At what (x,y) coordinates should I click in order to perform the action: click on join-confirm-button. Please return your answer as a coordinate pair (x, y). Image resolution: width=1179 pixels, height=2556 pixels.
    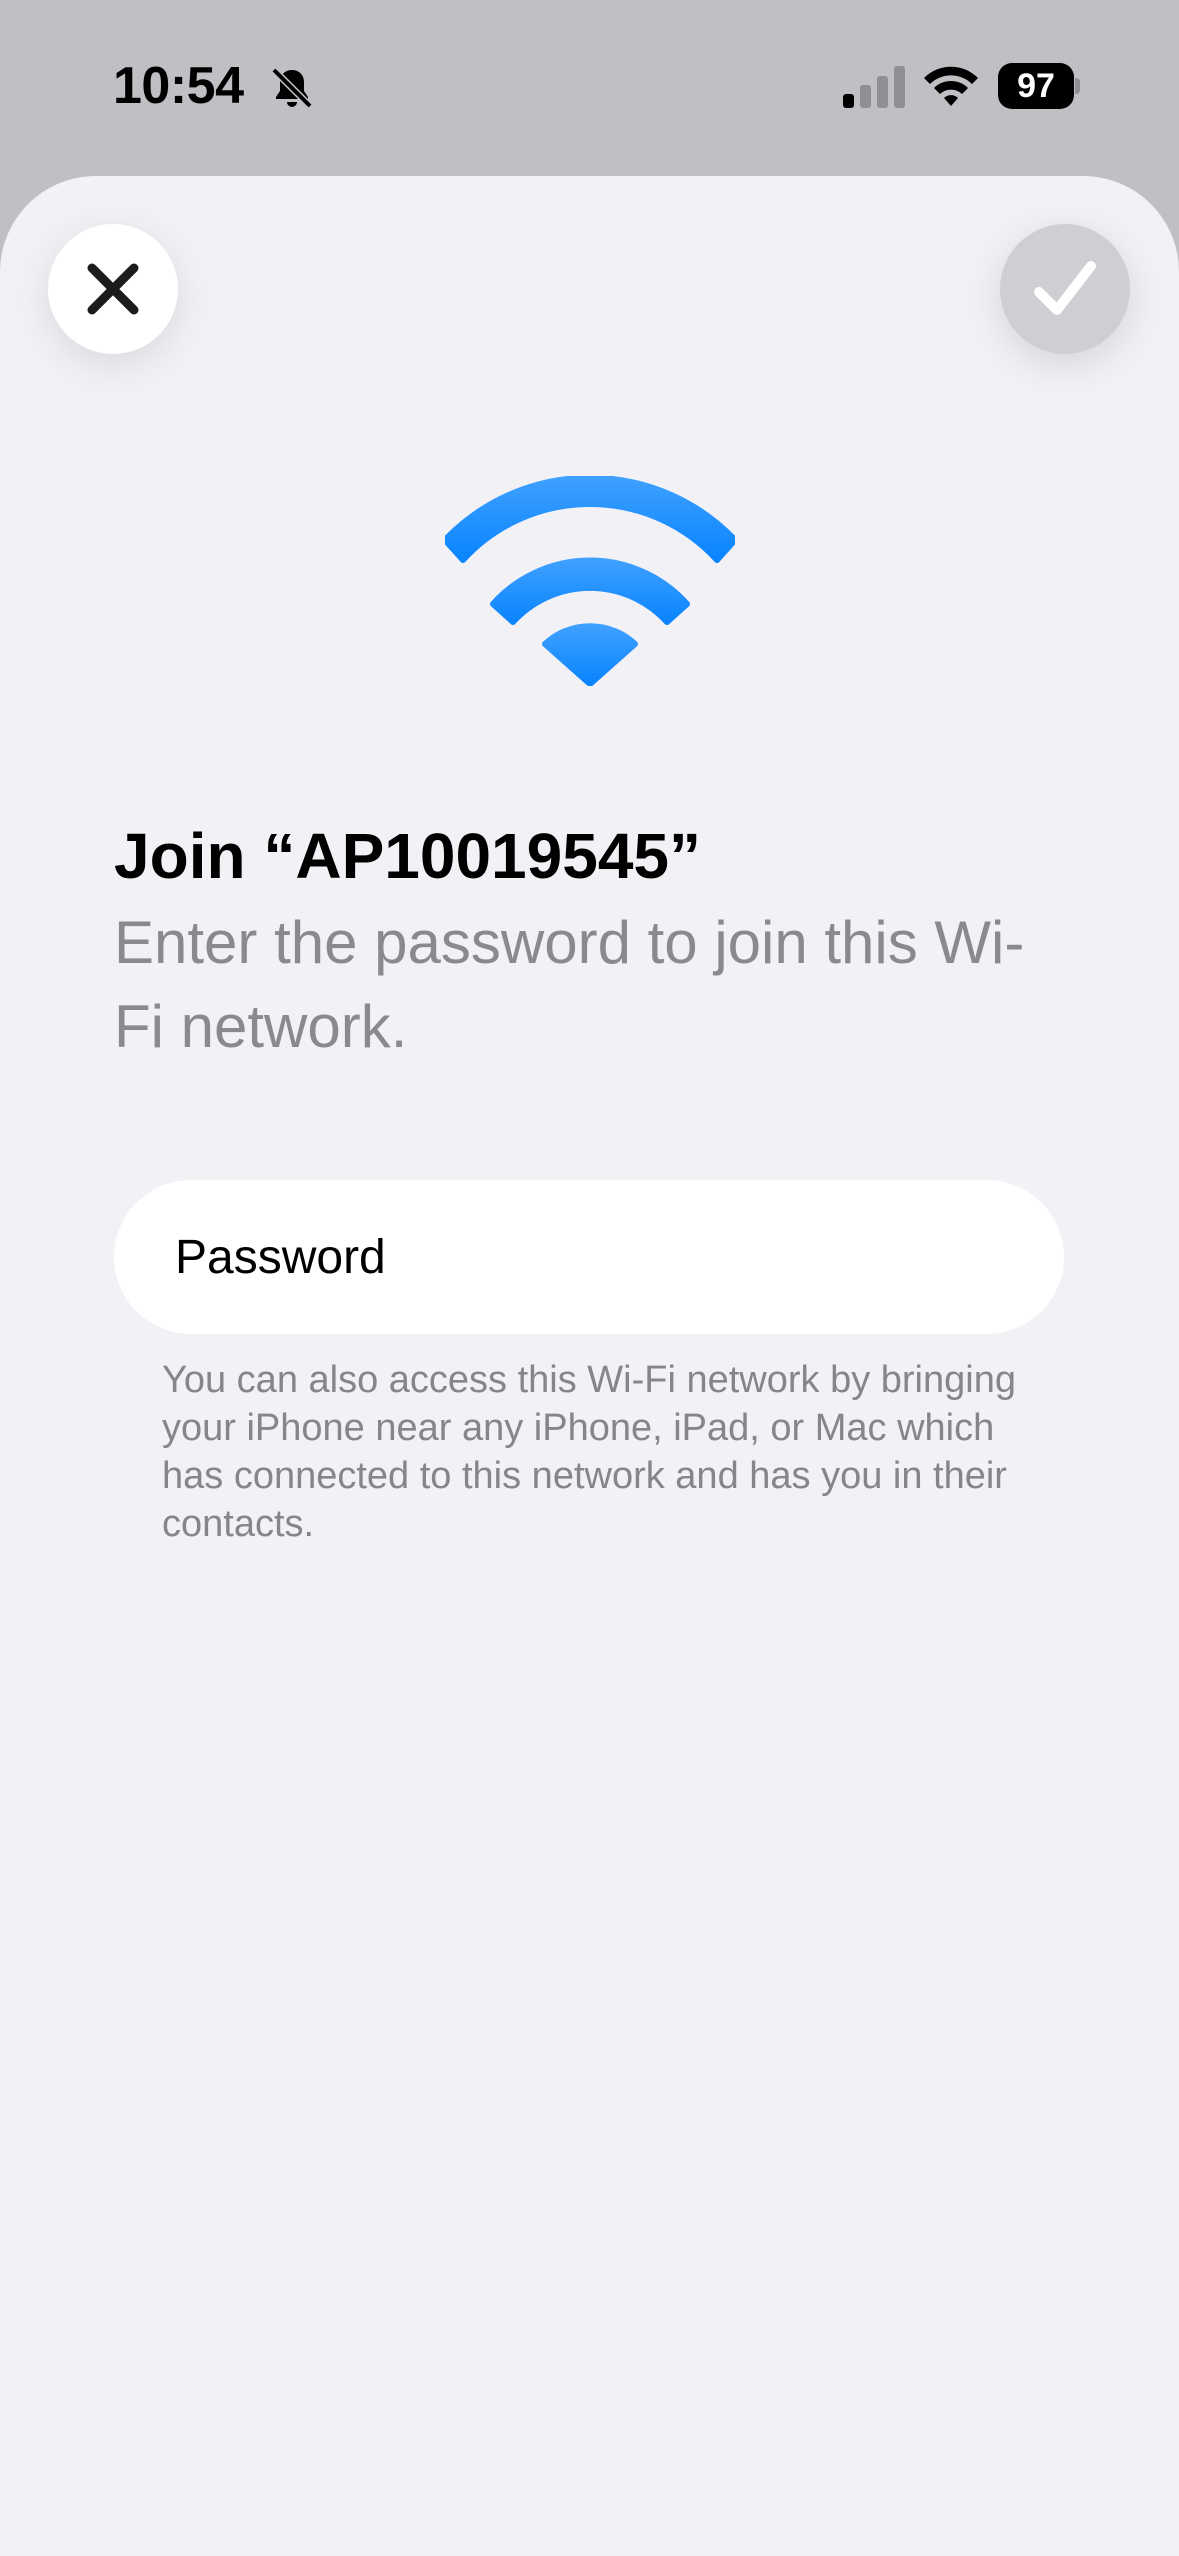
    Looking at the image, I should click on (1065, 289).